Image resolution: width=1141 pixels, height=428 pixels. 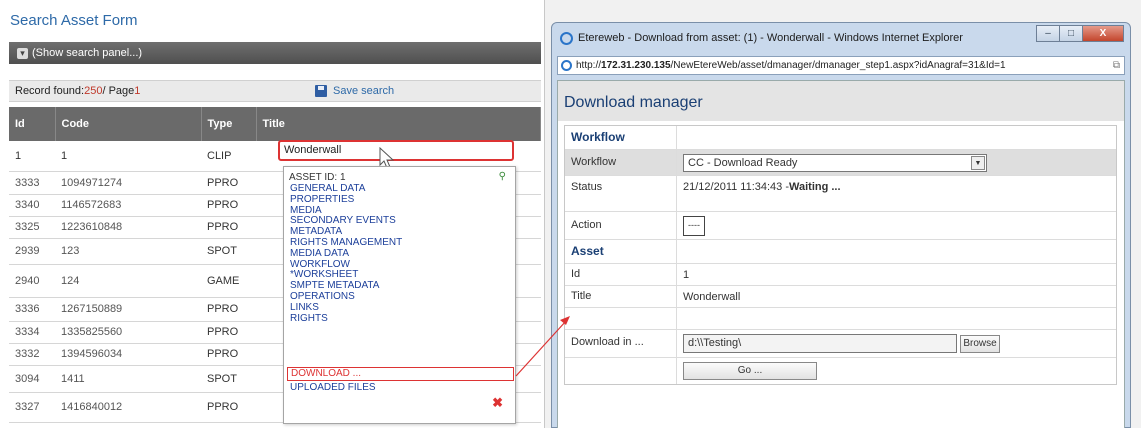 I want to click on cell-code: 1094971274, so click(x=128, y=183).